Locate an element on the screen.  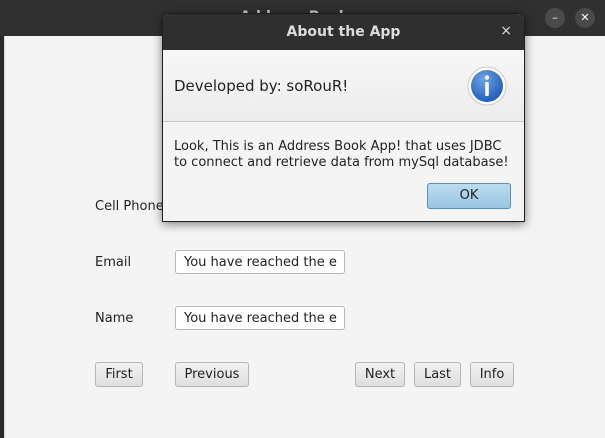
close-window-button: ✕ is located at coordinates (585, 18).